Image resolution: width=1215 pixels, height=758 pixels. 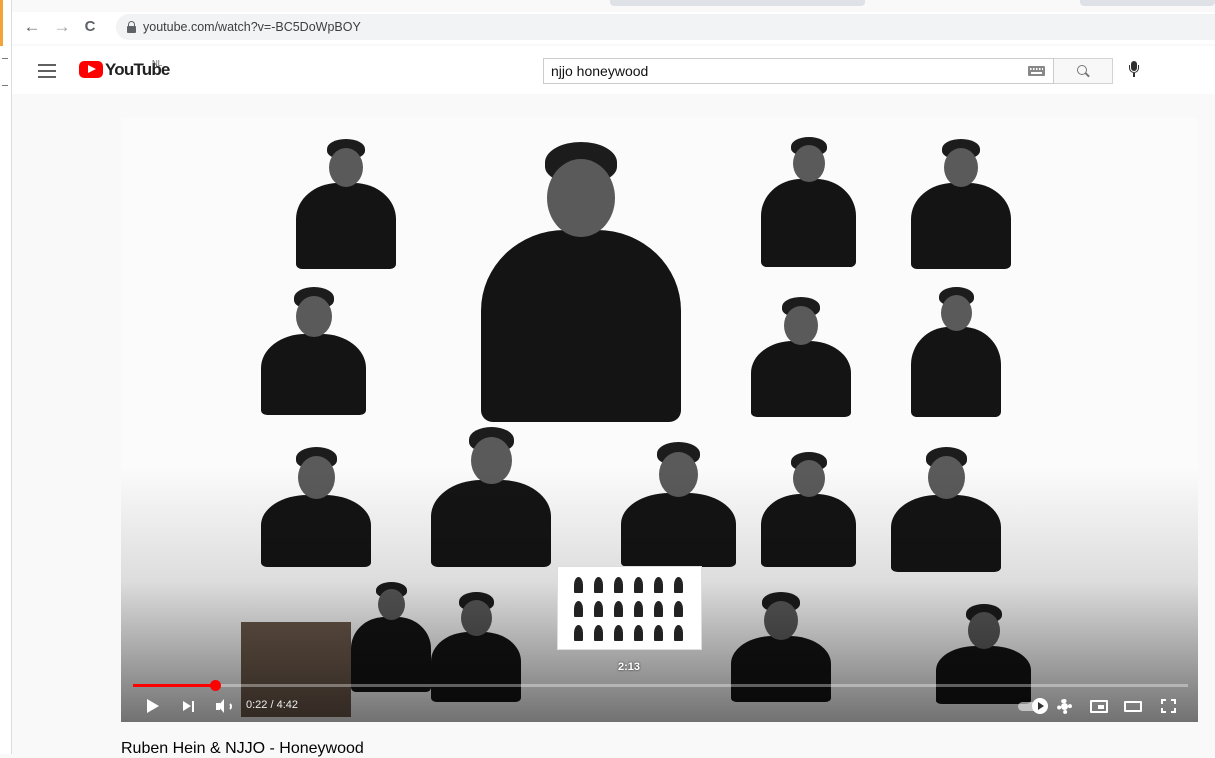 I want to click on player-controls: 0:22 / 4:42, so click(x=659, y=706).